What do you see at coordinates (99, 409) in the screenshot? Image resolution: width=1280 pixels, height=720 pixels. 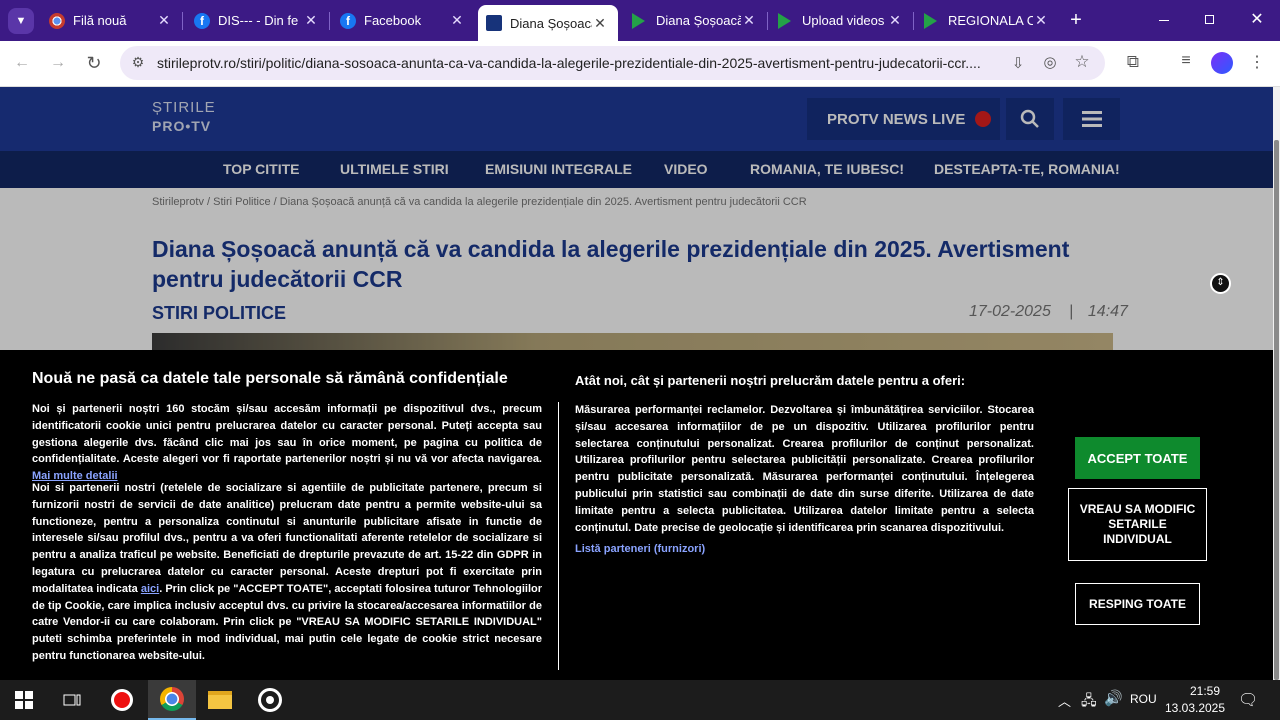 I see `consent-text: Noi și partenerii noștri` at bounding box center [99, 409].